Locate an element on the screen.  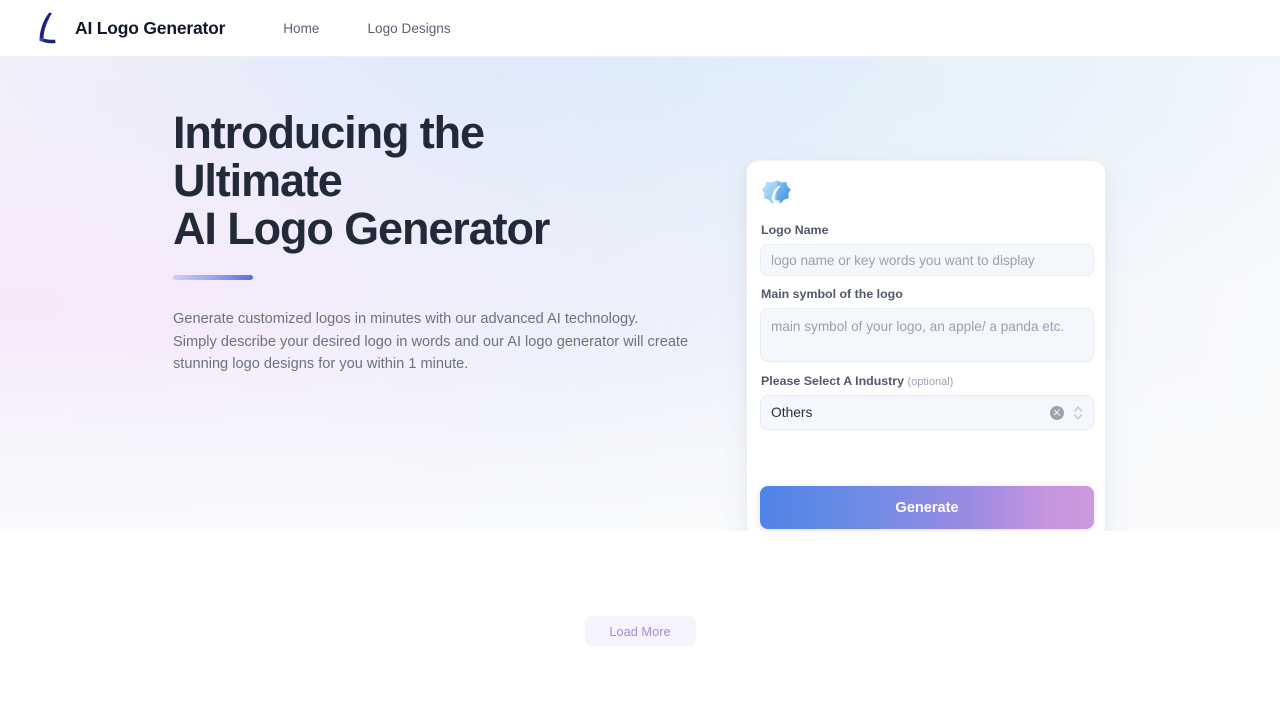
main-symbol-label: Main symbol of the logo is located at coordinates (832, 294).